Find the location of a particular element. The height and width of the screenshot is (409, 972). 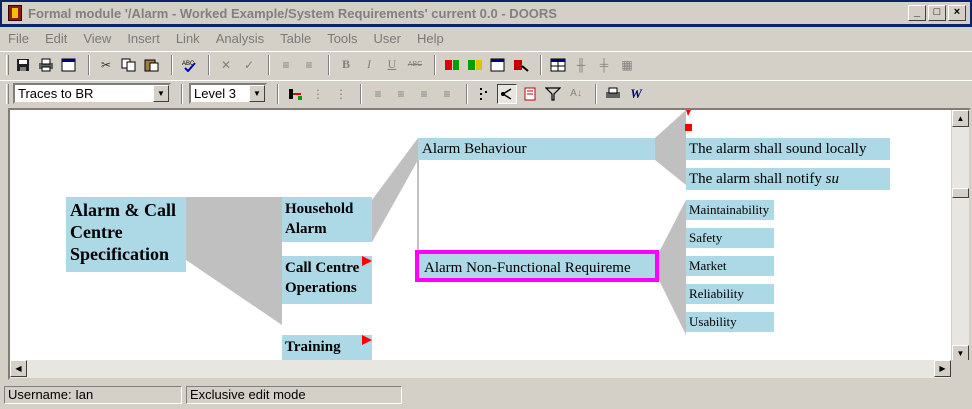

tree-node-usability: Usability is located at coordinates (730, 322).